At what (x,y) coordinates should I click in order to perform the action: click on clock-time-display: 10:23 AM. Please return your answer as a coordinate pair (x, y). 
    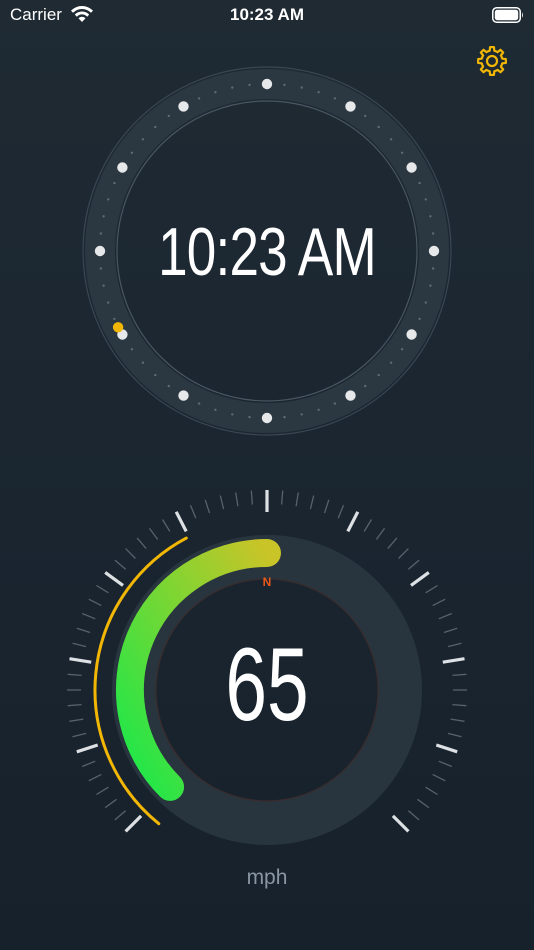
    Looking at the image, I should click on (267, 252).